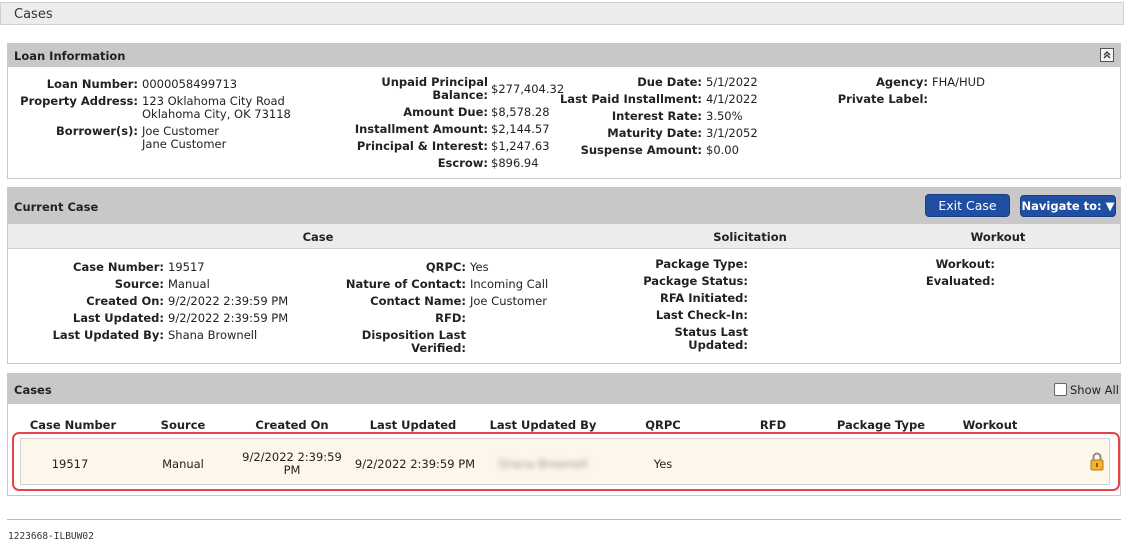  I want to click on loan-number-label: Loan Number:, so click(92, 84).